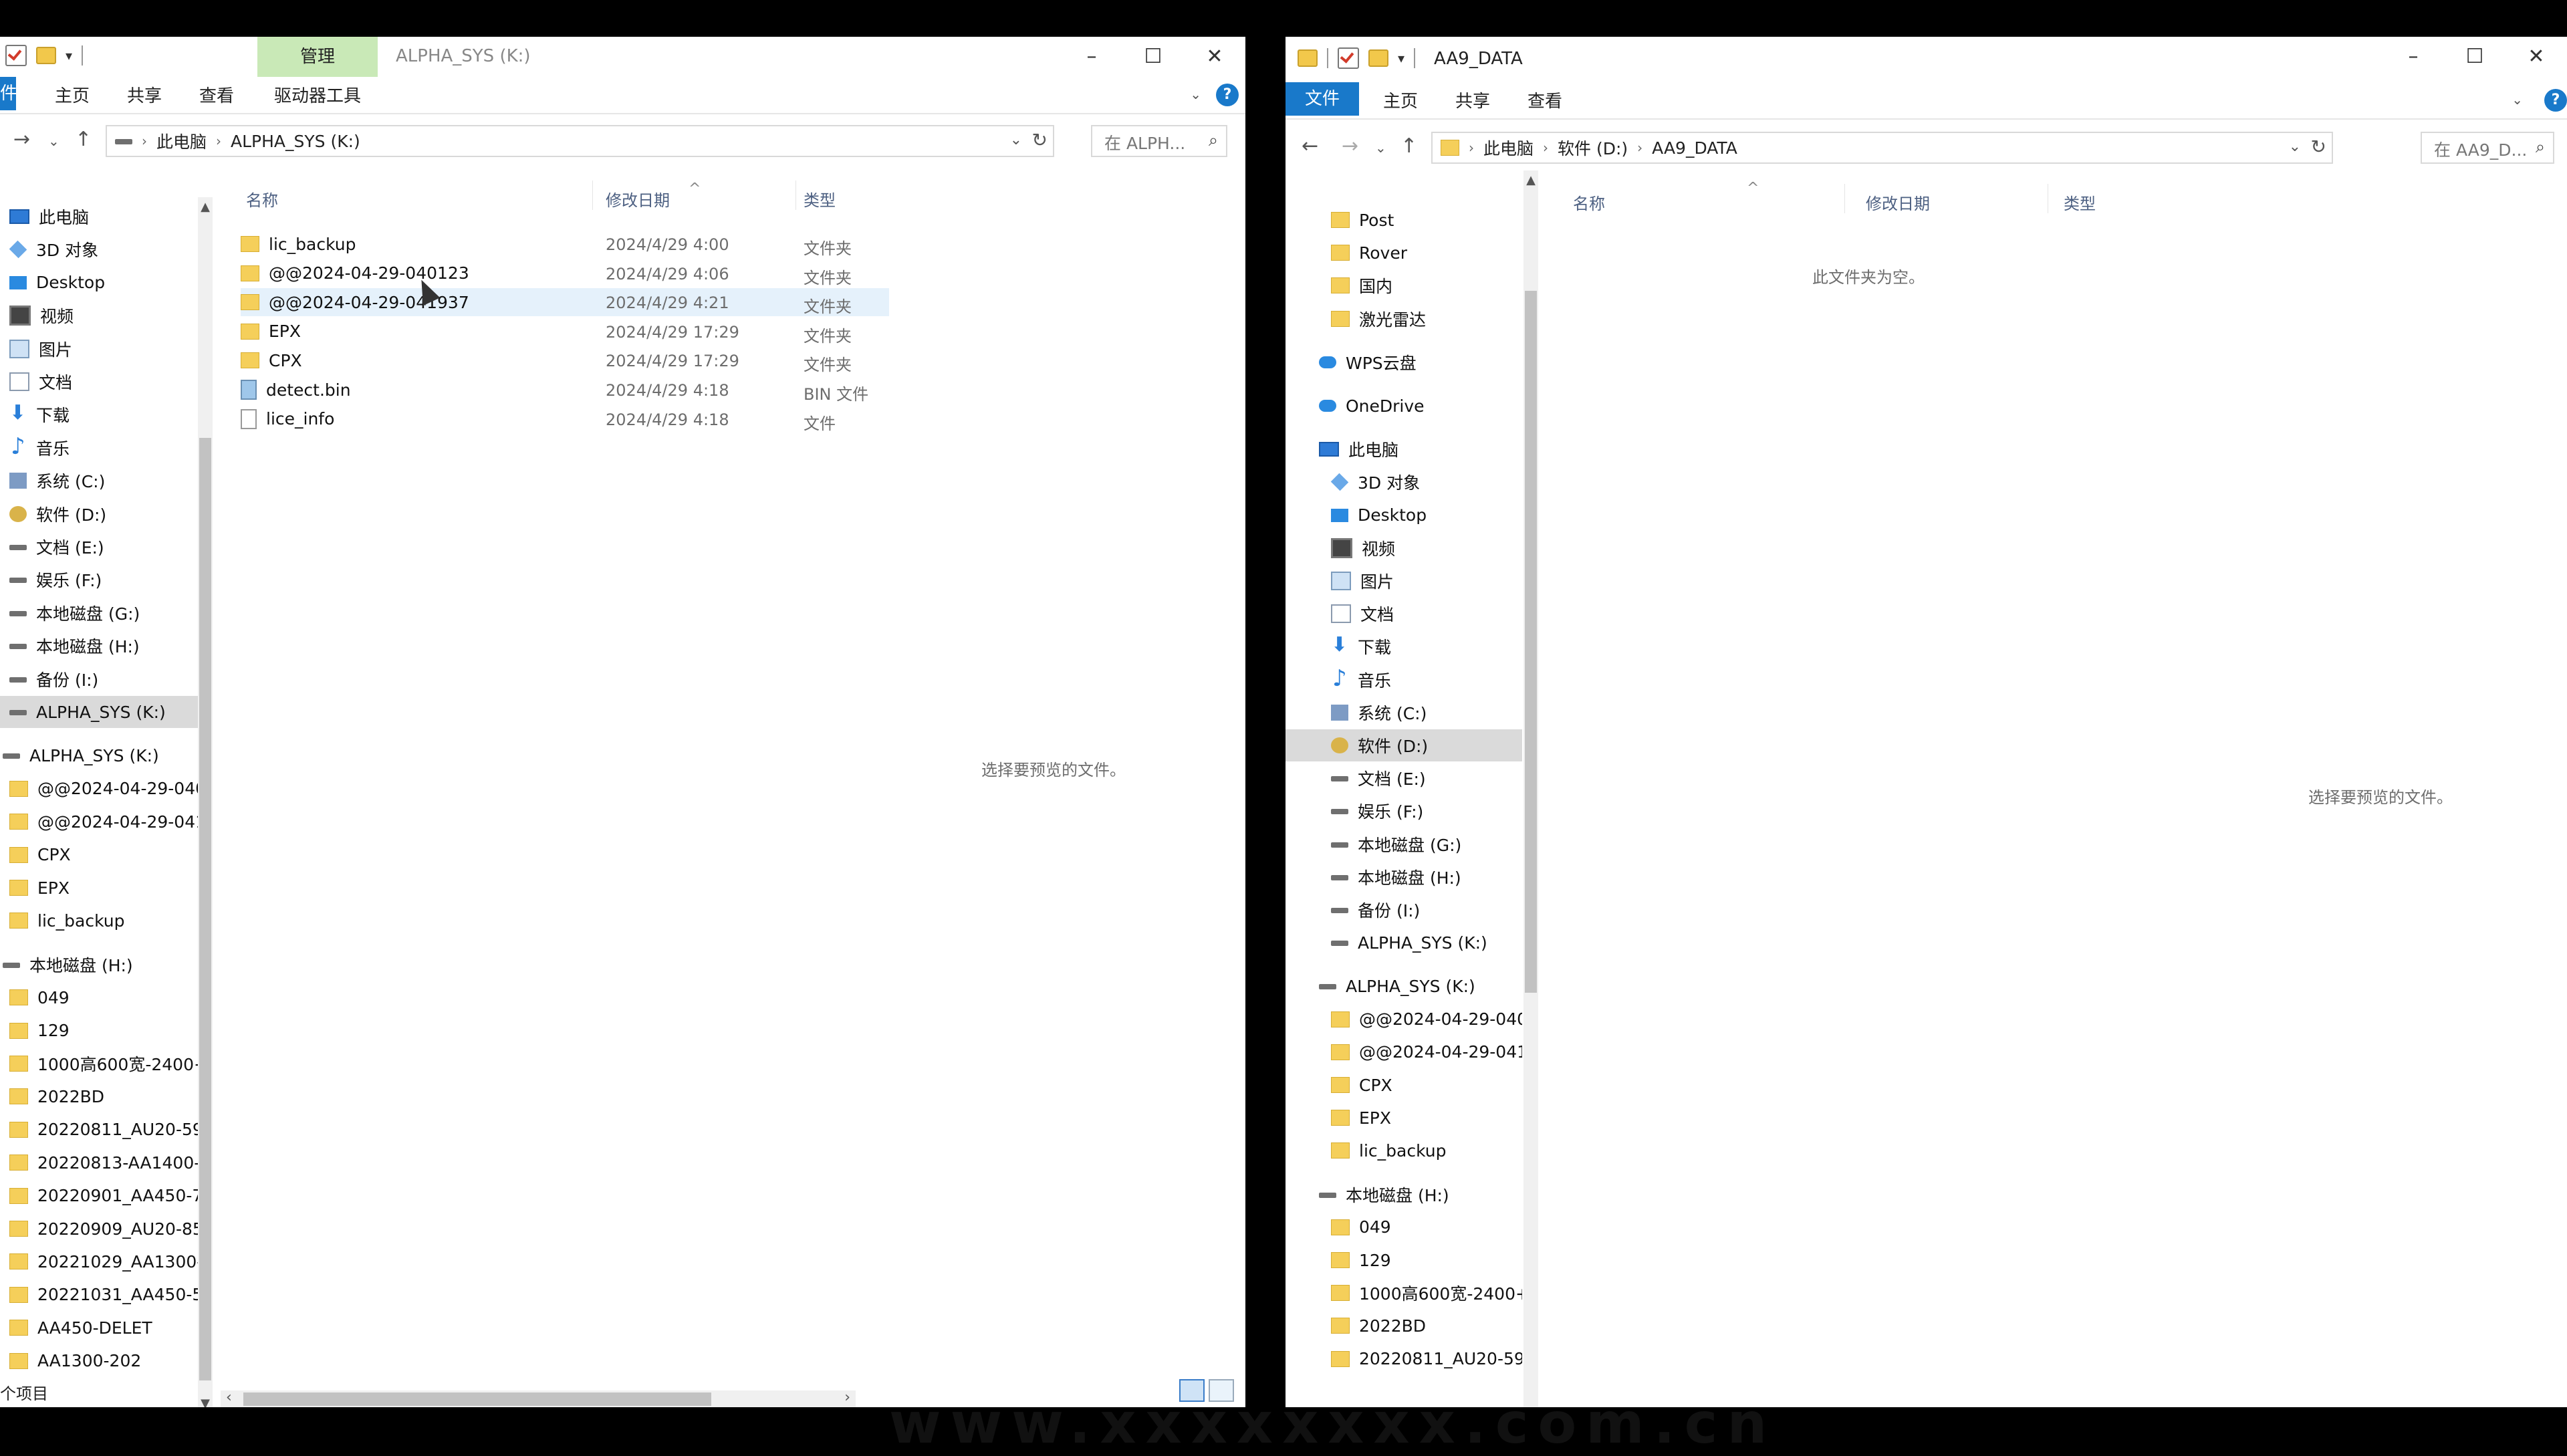 The height and width of the screenshot is (1456, 2567). Describe the element at coordinates (100, 1295) in the screenshot. I see `nav-item: 20221031_AA450-58` at that location.